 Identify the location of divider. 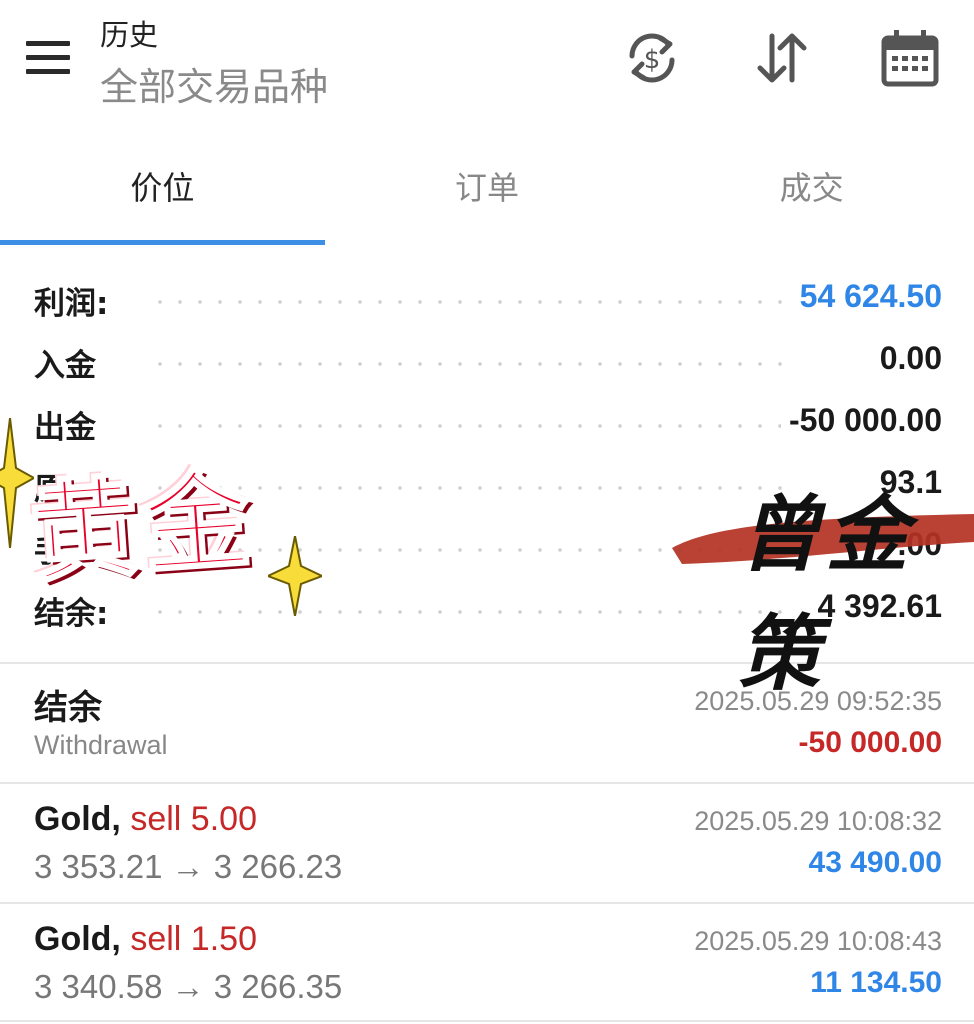
(487, 1021).